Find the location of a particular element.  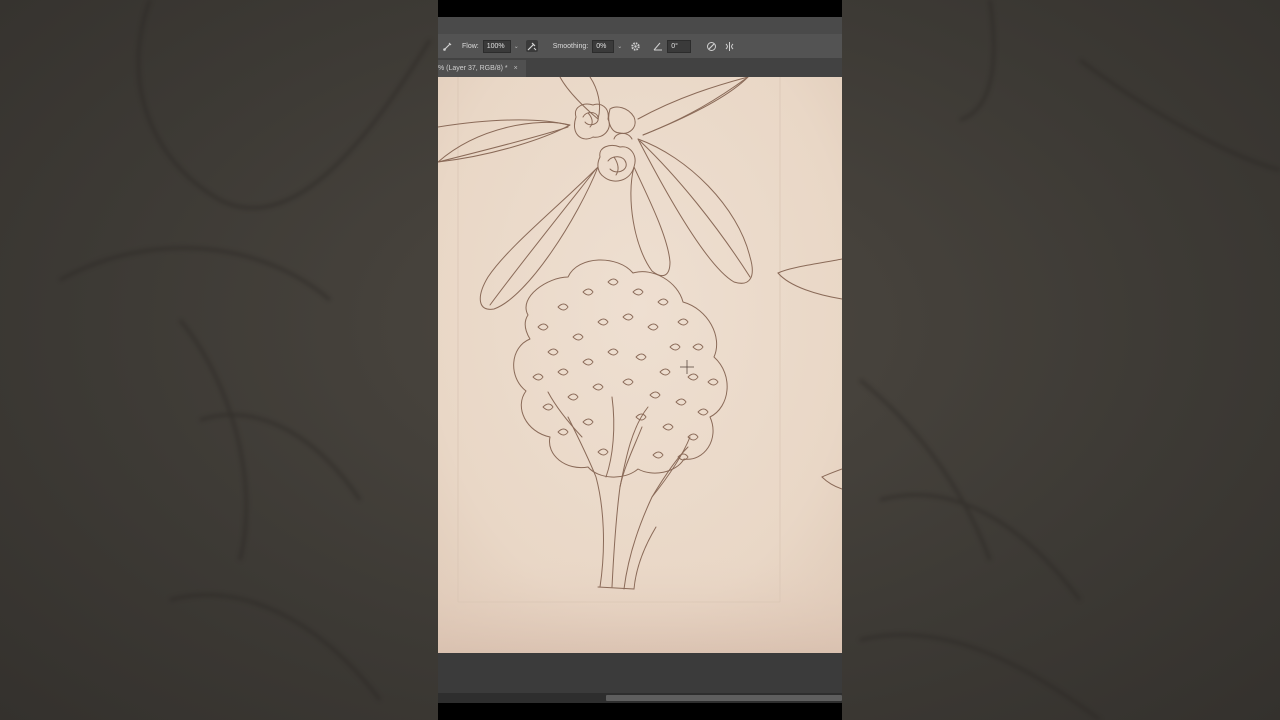

document-tab: % (Layer 37, RGB/8) * × is located at coordinates (482, 68).